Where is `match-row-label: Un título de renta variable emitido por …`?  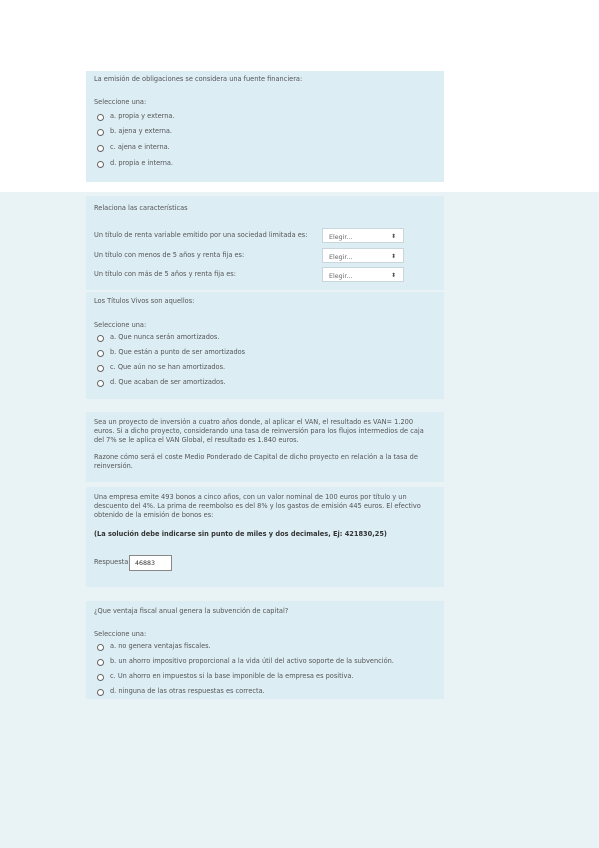 match-row-label: Un título de renta variable emitido por … is located at coordinates (201, 235).